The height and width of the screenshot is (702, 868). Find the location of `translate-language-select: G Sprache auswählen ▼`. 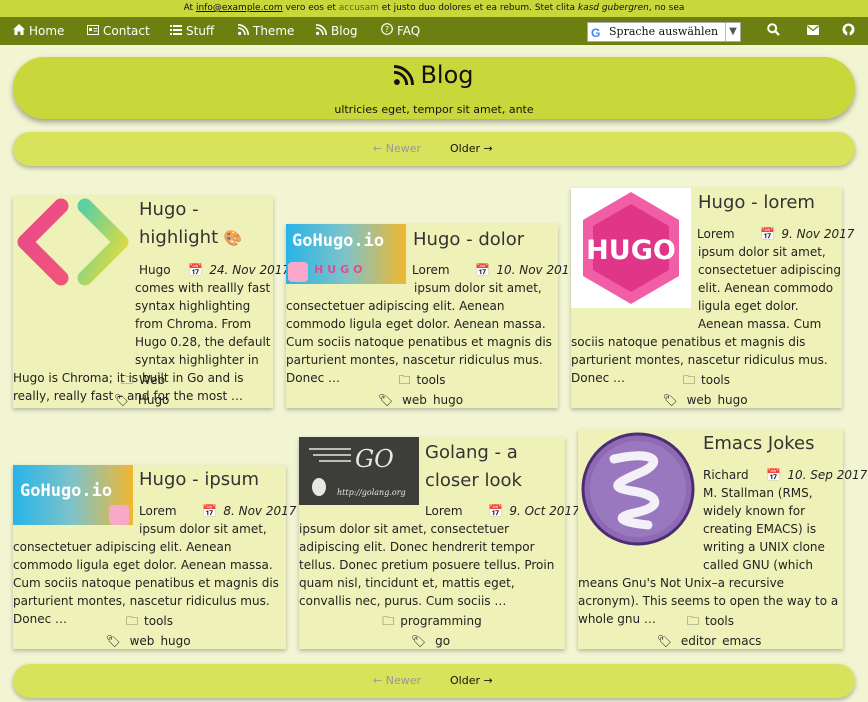

translate-language-select: G Sprache auswählen ▼ is located at coordinates (664, 32).